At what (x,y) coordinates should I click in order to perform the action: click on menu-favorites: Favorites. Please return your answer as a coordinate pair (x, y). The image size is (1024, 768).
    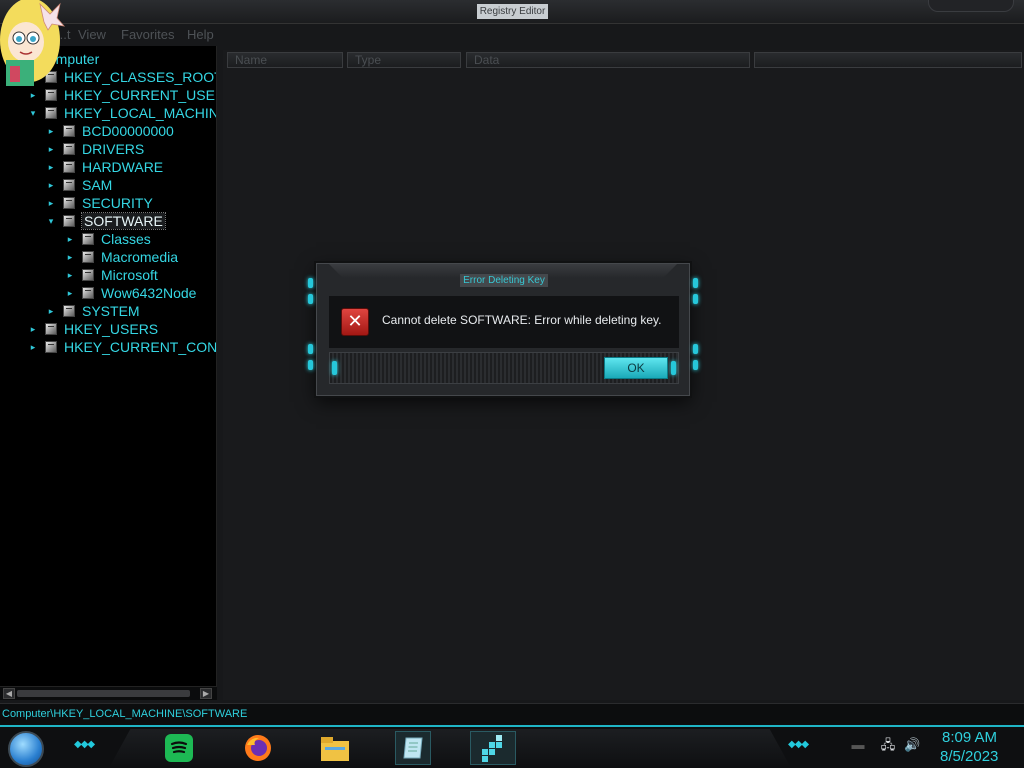
    Looking at the image, I should click on (147, 34).